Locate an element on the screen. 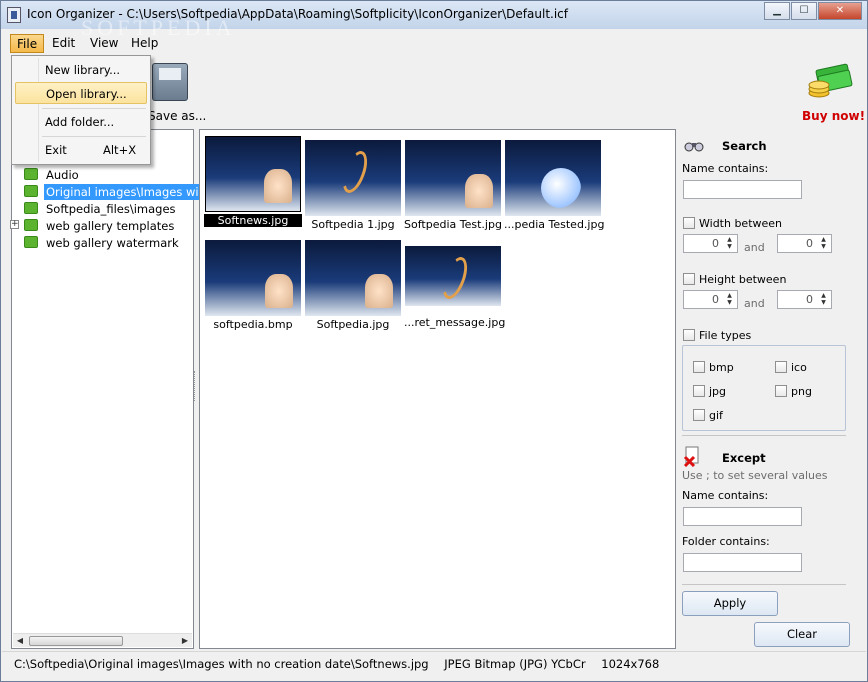 The height and width of the screenshot is (682, 868). thumbnail-item: ...pedia Tested.jpg is located at coordinates (554, 182).